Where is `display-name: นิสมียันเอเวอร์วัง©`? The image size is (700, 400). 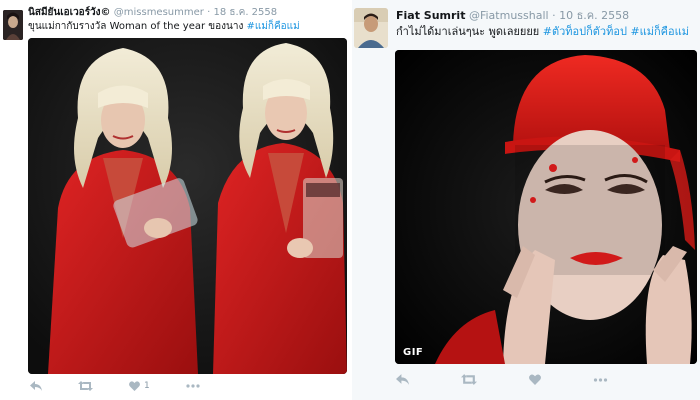 display-name: นิสมียันเอเวอร์วัง© is located at coordinates (69, 12).